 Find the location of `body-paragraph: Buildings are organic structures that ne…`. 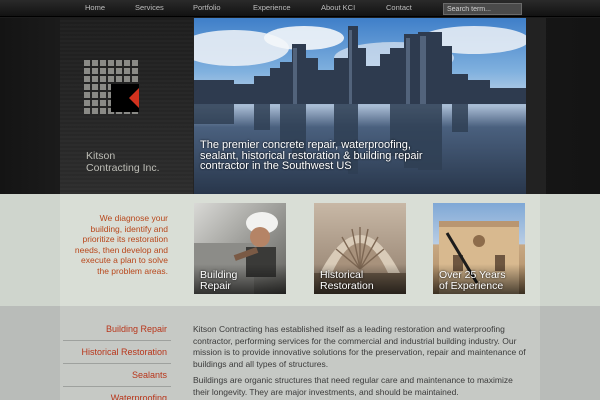

body-paragraph: Buildings are organic structures that ne… is located at coordinates (353, 386).